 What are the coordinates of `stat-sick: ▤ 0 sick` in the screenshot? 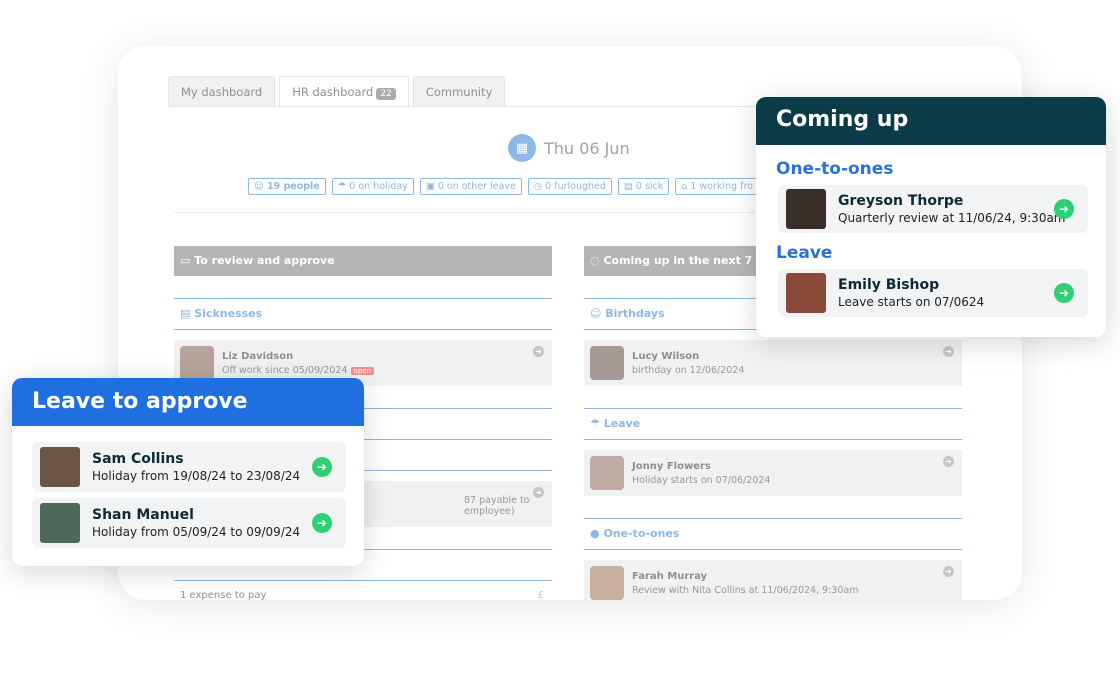 It's located at (643, 186).